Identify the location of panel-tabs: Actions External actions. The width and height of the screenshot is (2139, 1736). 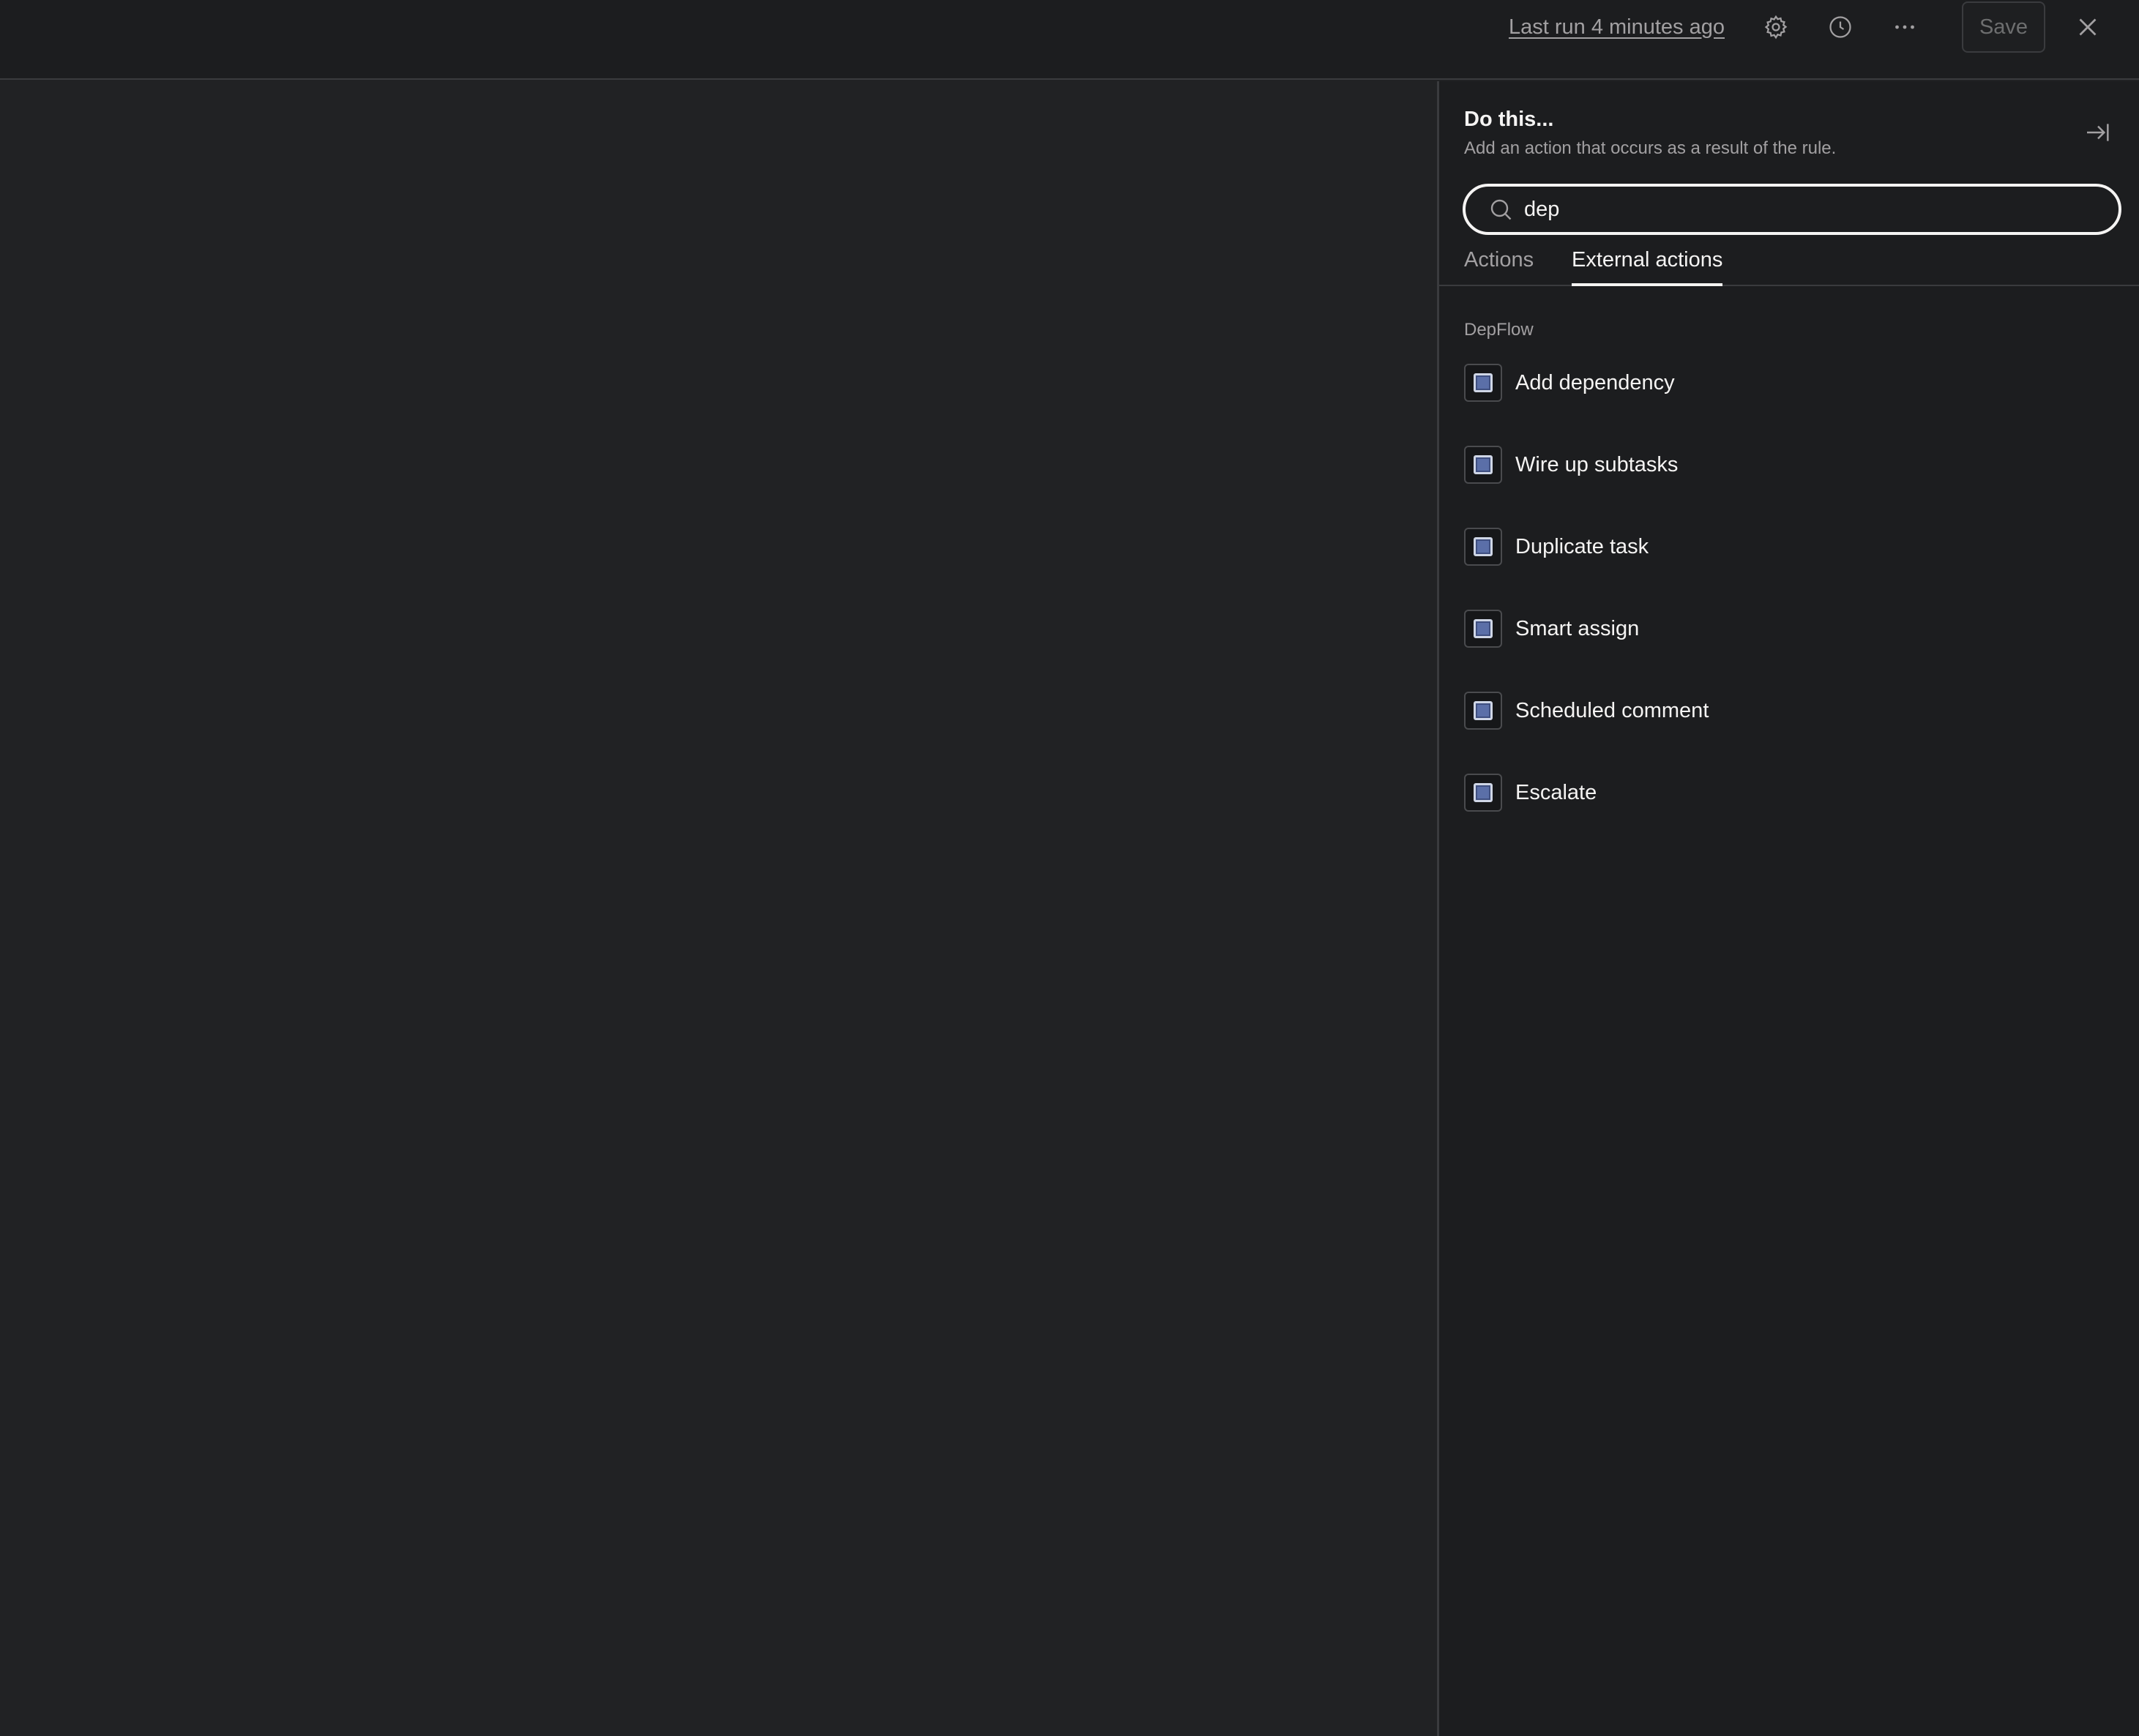
(1789, 264).